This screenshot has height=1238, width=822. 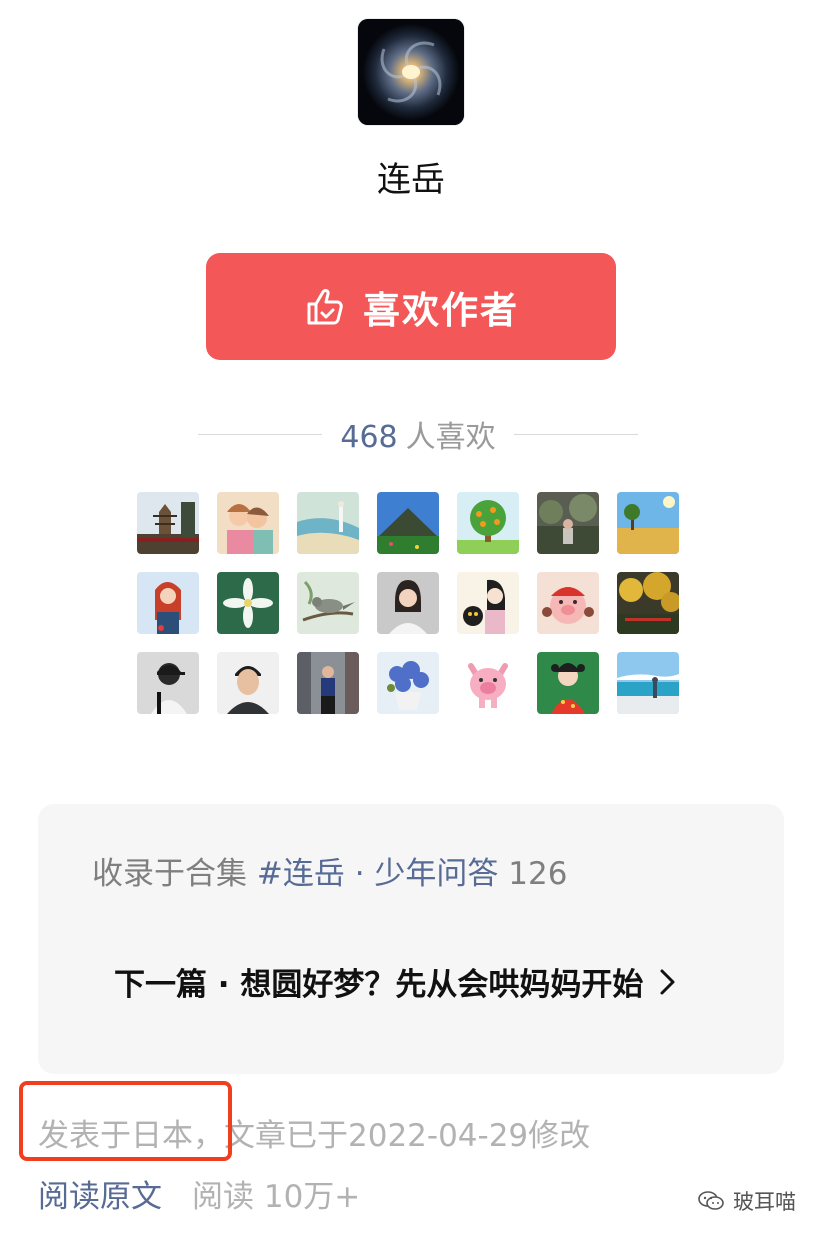 I want to click on chevron-right-icon, so click(x=667, y=981).